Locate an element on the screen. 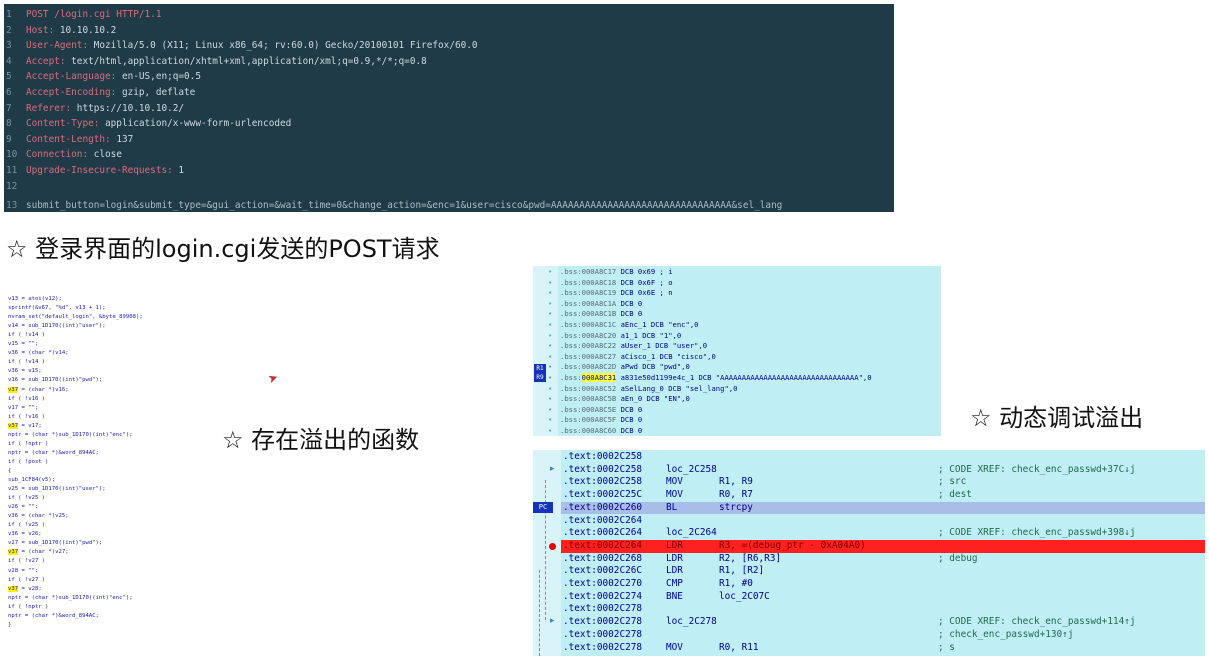  code-line: v36 = (char *)v14; is located at coordinates (38, 353).